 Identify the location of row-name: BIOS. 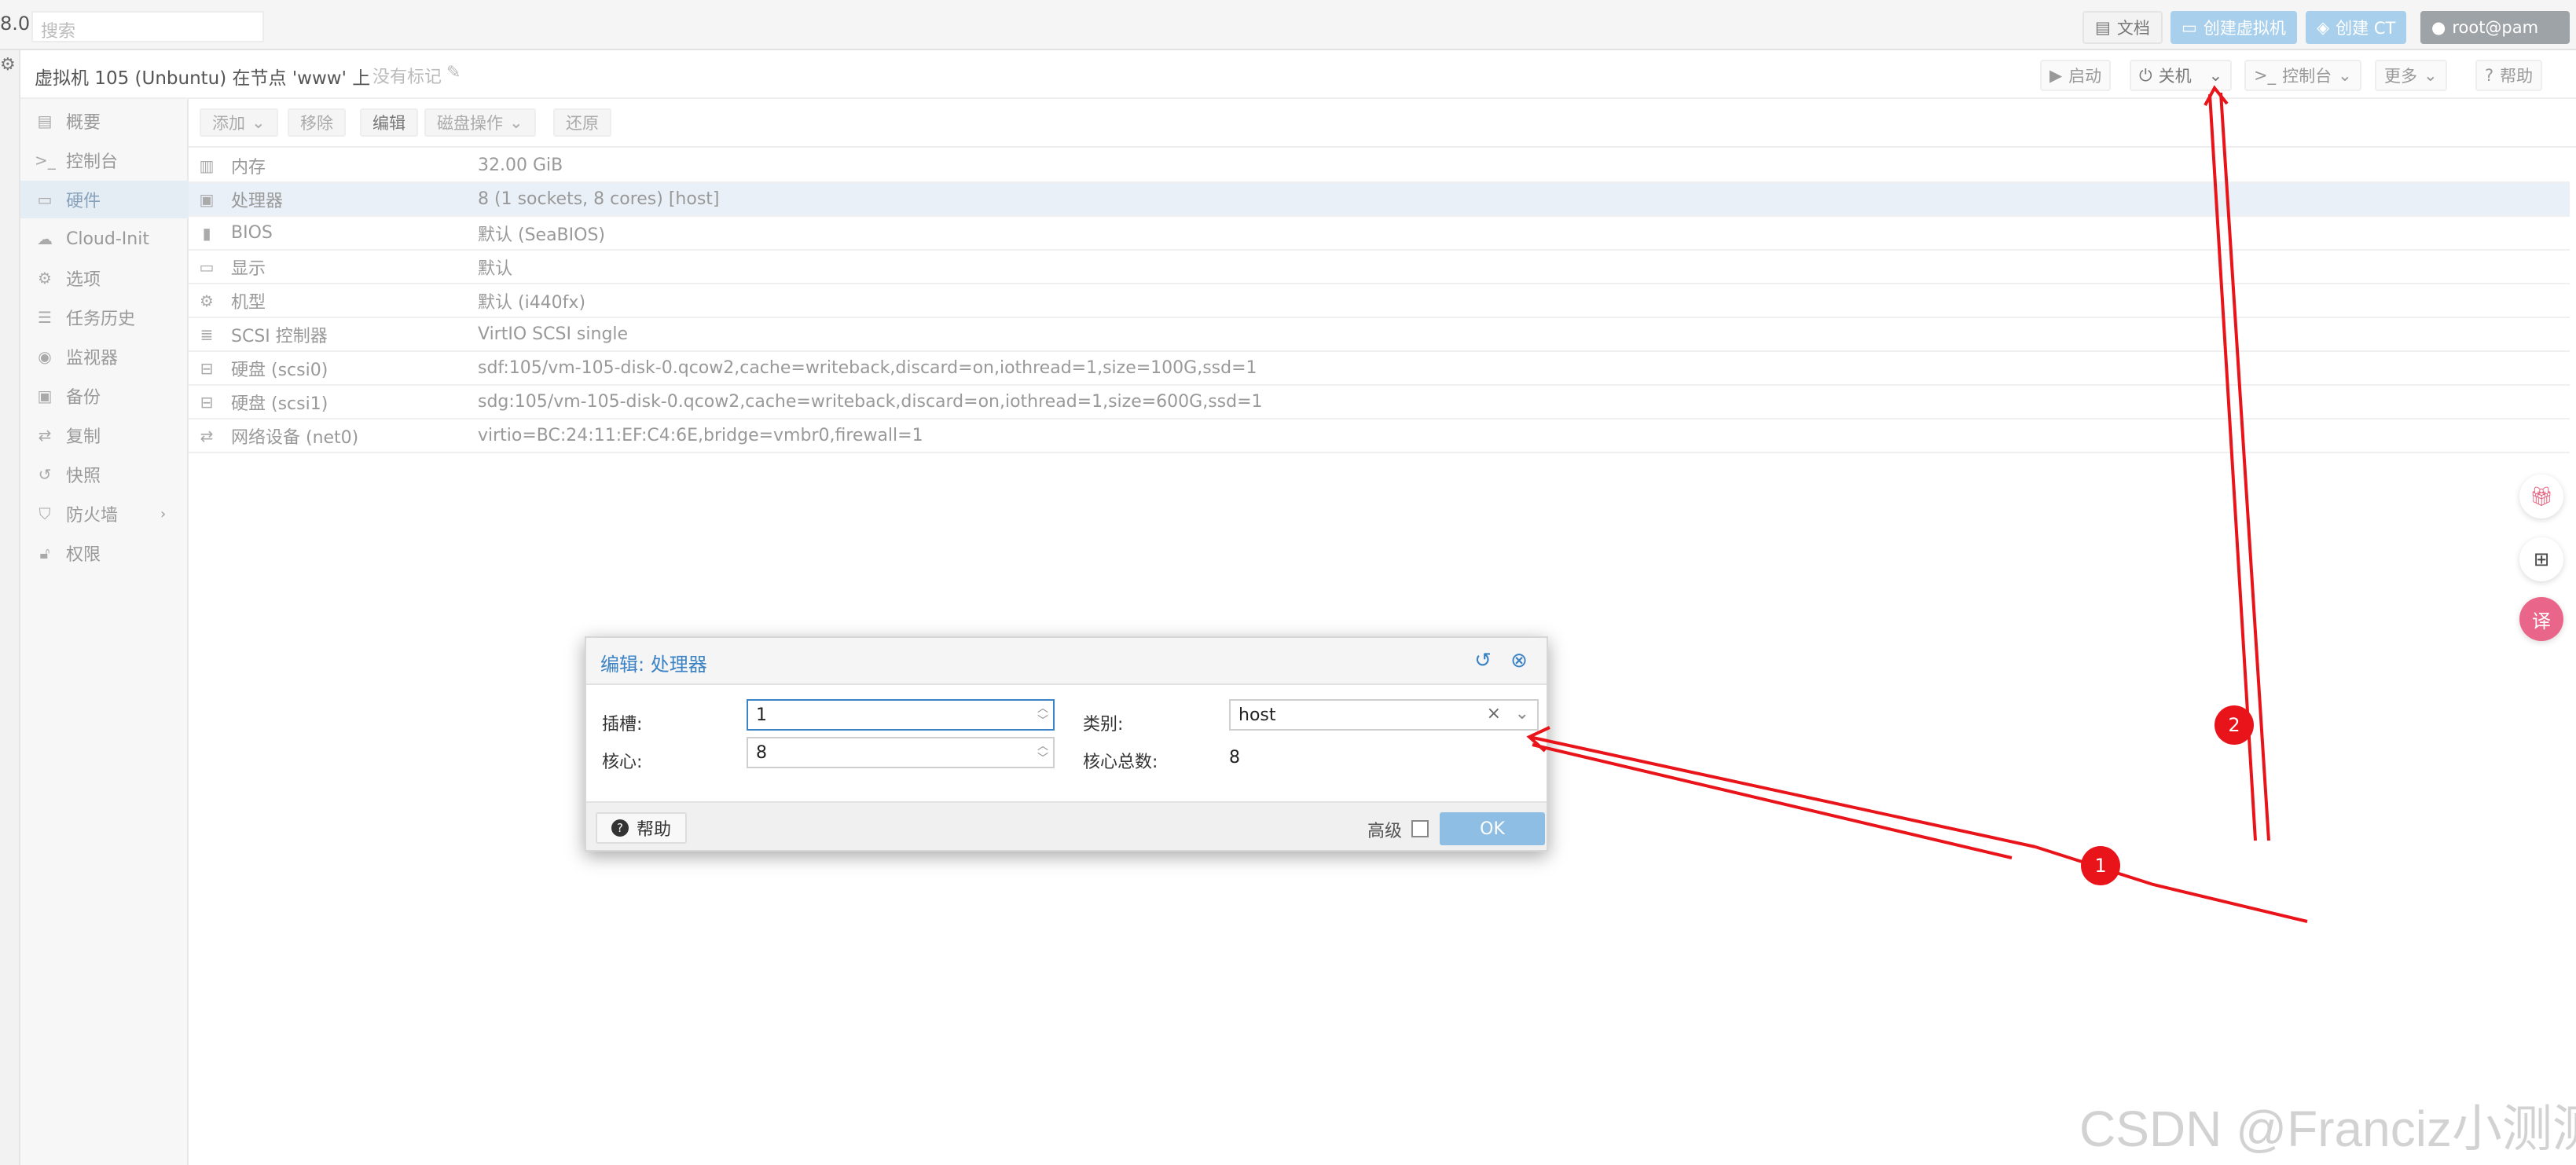
(252, 233).